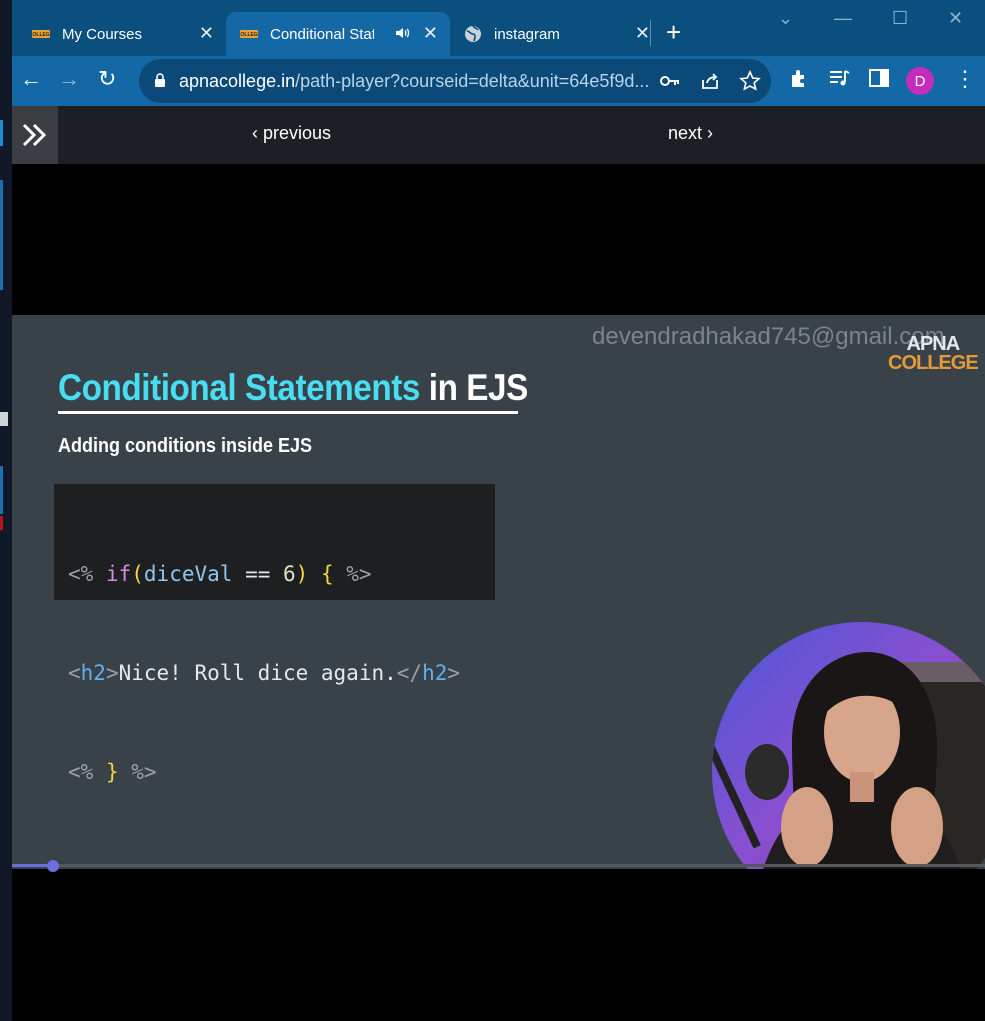 This screenshot has width=985, height=1021. I want to click on forward-arrow-icon: →, so click(69, 79).